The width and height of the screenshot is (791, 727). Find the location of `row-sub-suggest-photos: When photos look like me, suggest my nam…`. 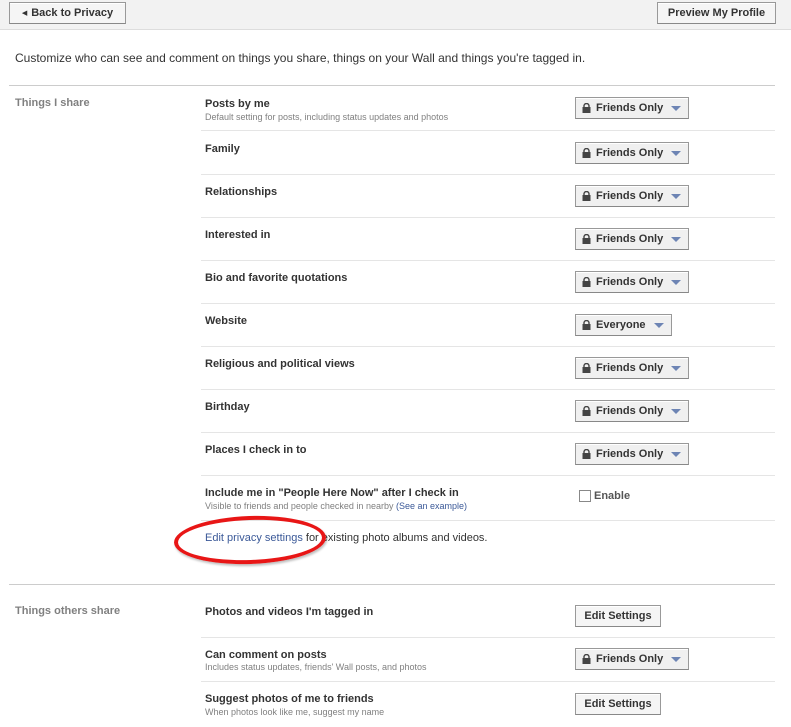

row-sub-suggest-photos: When photos look like me, suggest my nam… is located at coordinates (295, 712).